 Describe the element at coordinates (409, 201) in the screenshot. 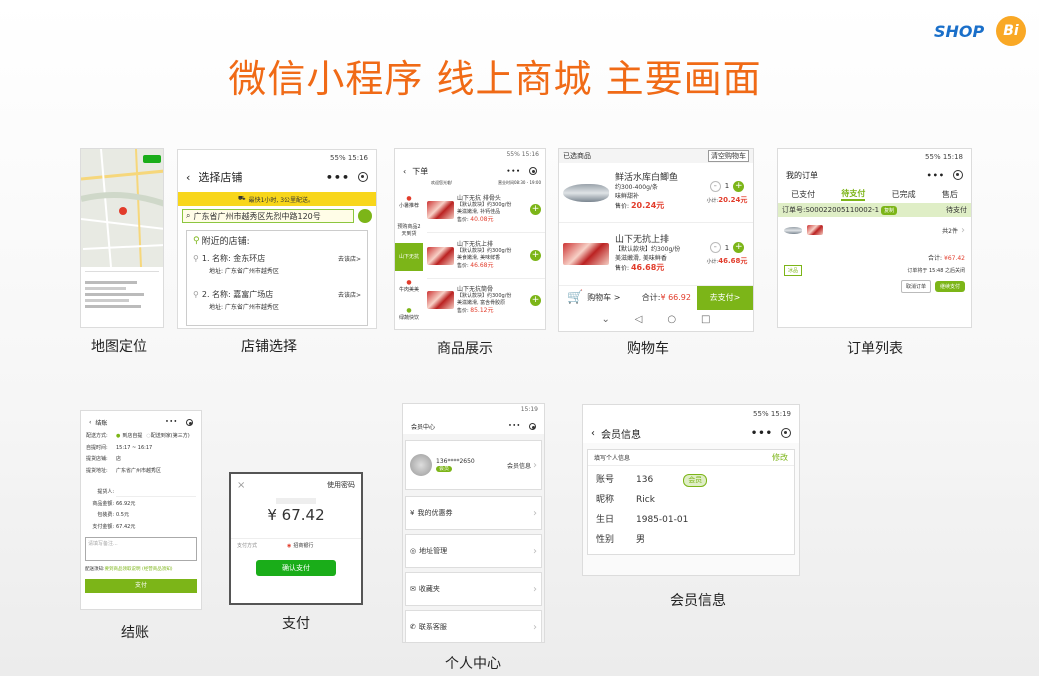

I see `category-item: ● 小暑推荐` at that location.